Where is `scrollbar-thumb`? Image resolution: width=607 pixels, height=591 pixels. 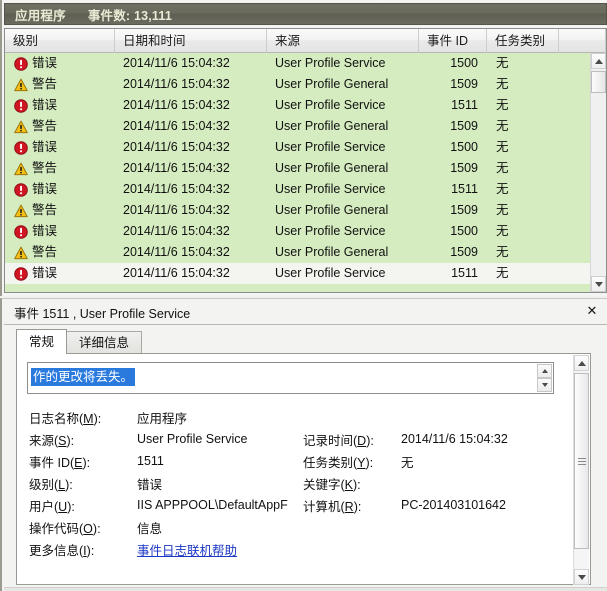
scrollbar-thumb is located at coordinates (598, 82).